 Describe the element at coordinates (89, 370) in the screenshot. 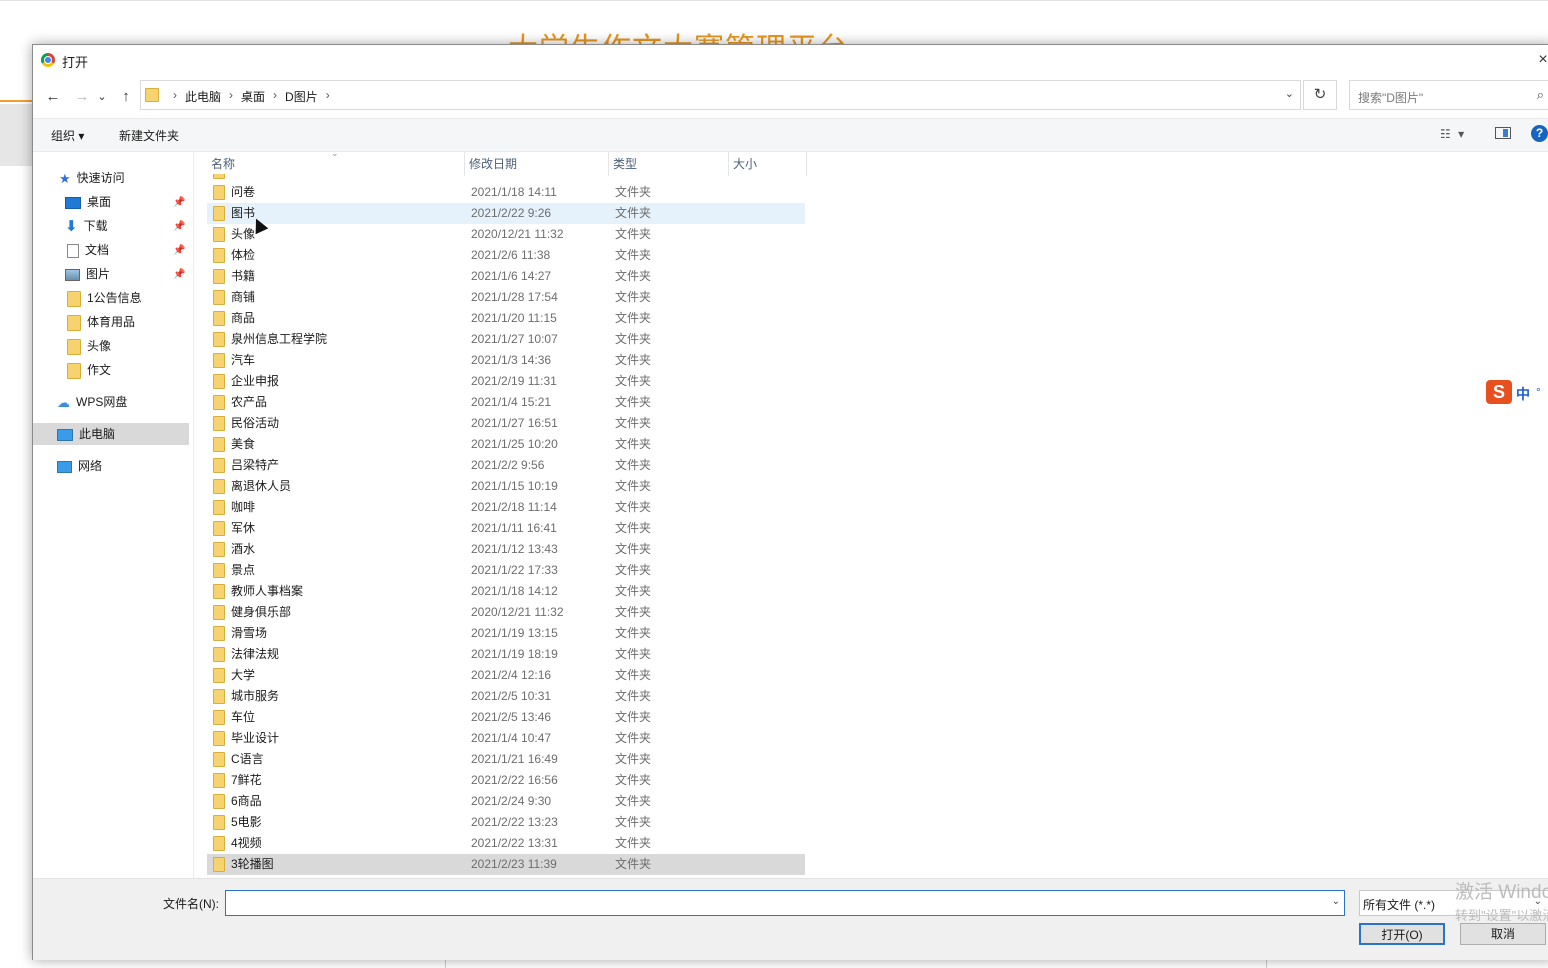

I see `sidebar-item-essays: 作文` at that location.